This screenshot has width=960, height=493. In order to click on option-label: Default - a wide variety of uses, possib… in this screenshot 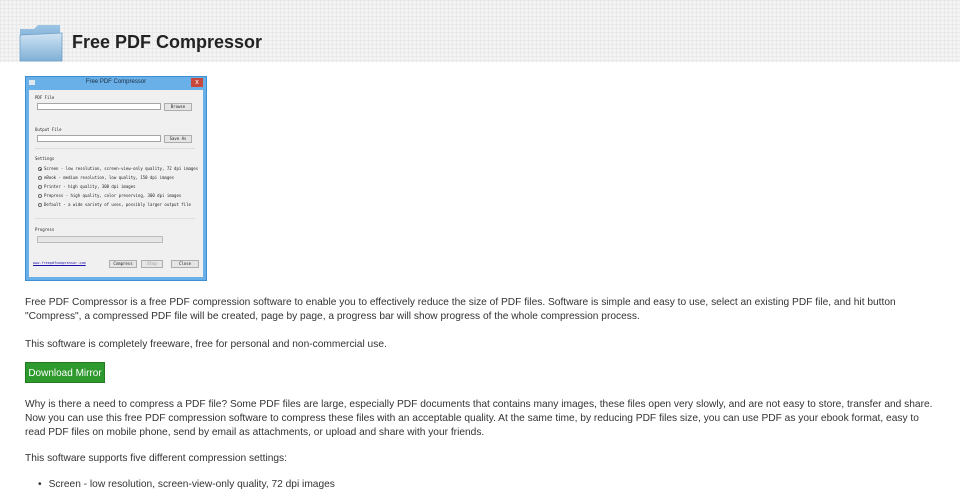, I will do `click(117, 204)`.